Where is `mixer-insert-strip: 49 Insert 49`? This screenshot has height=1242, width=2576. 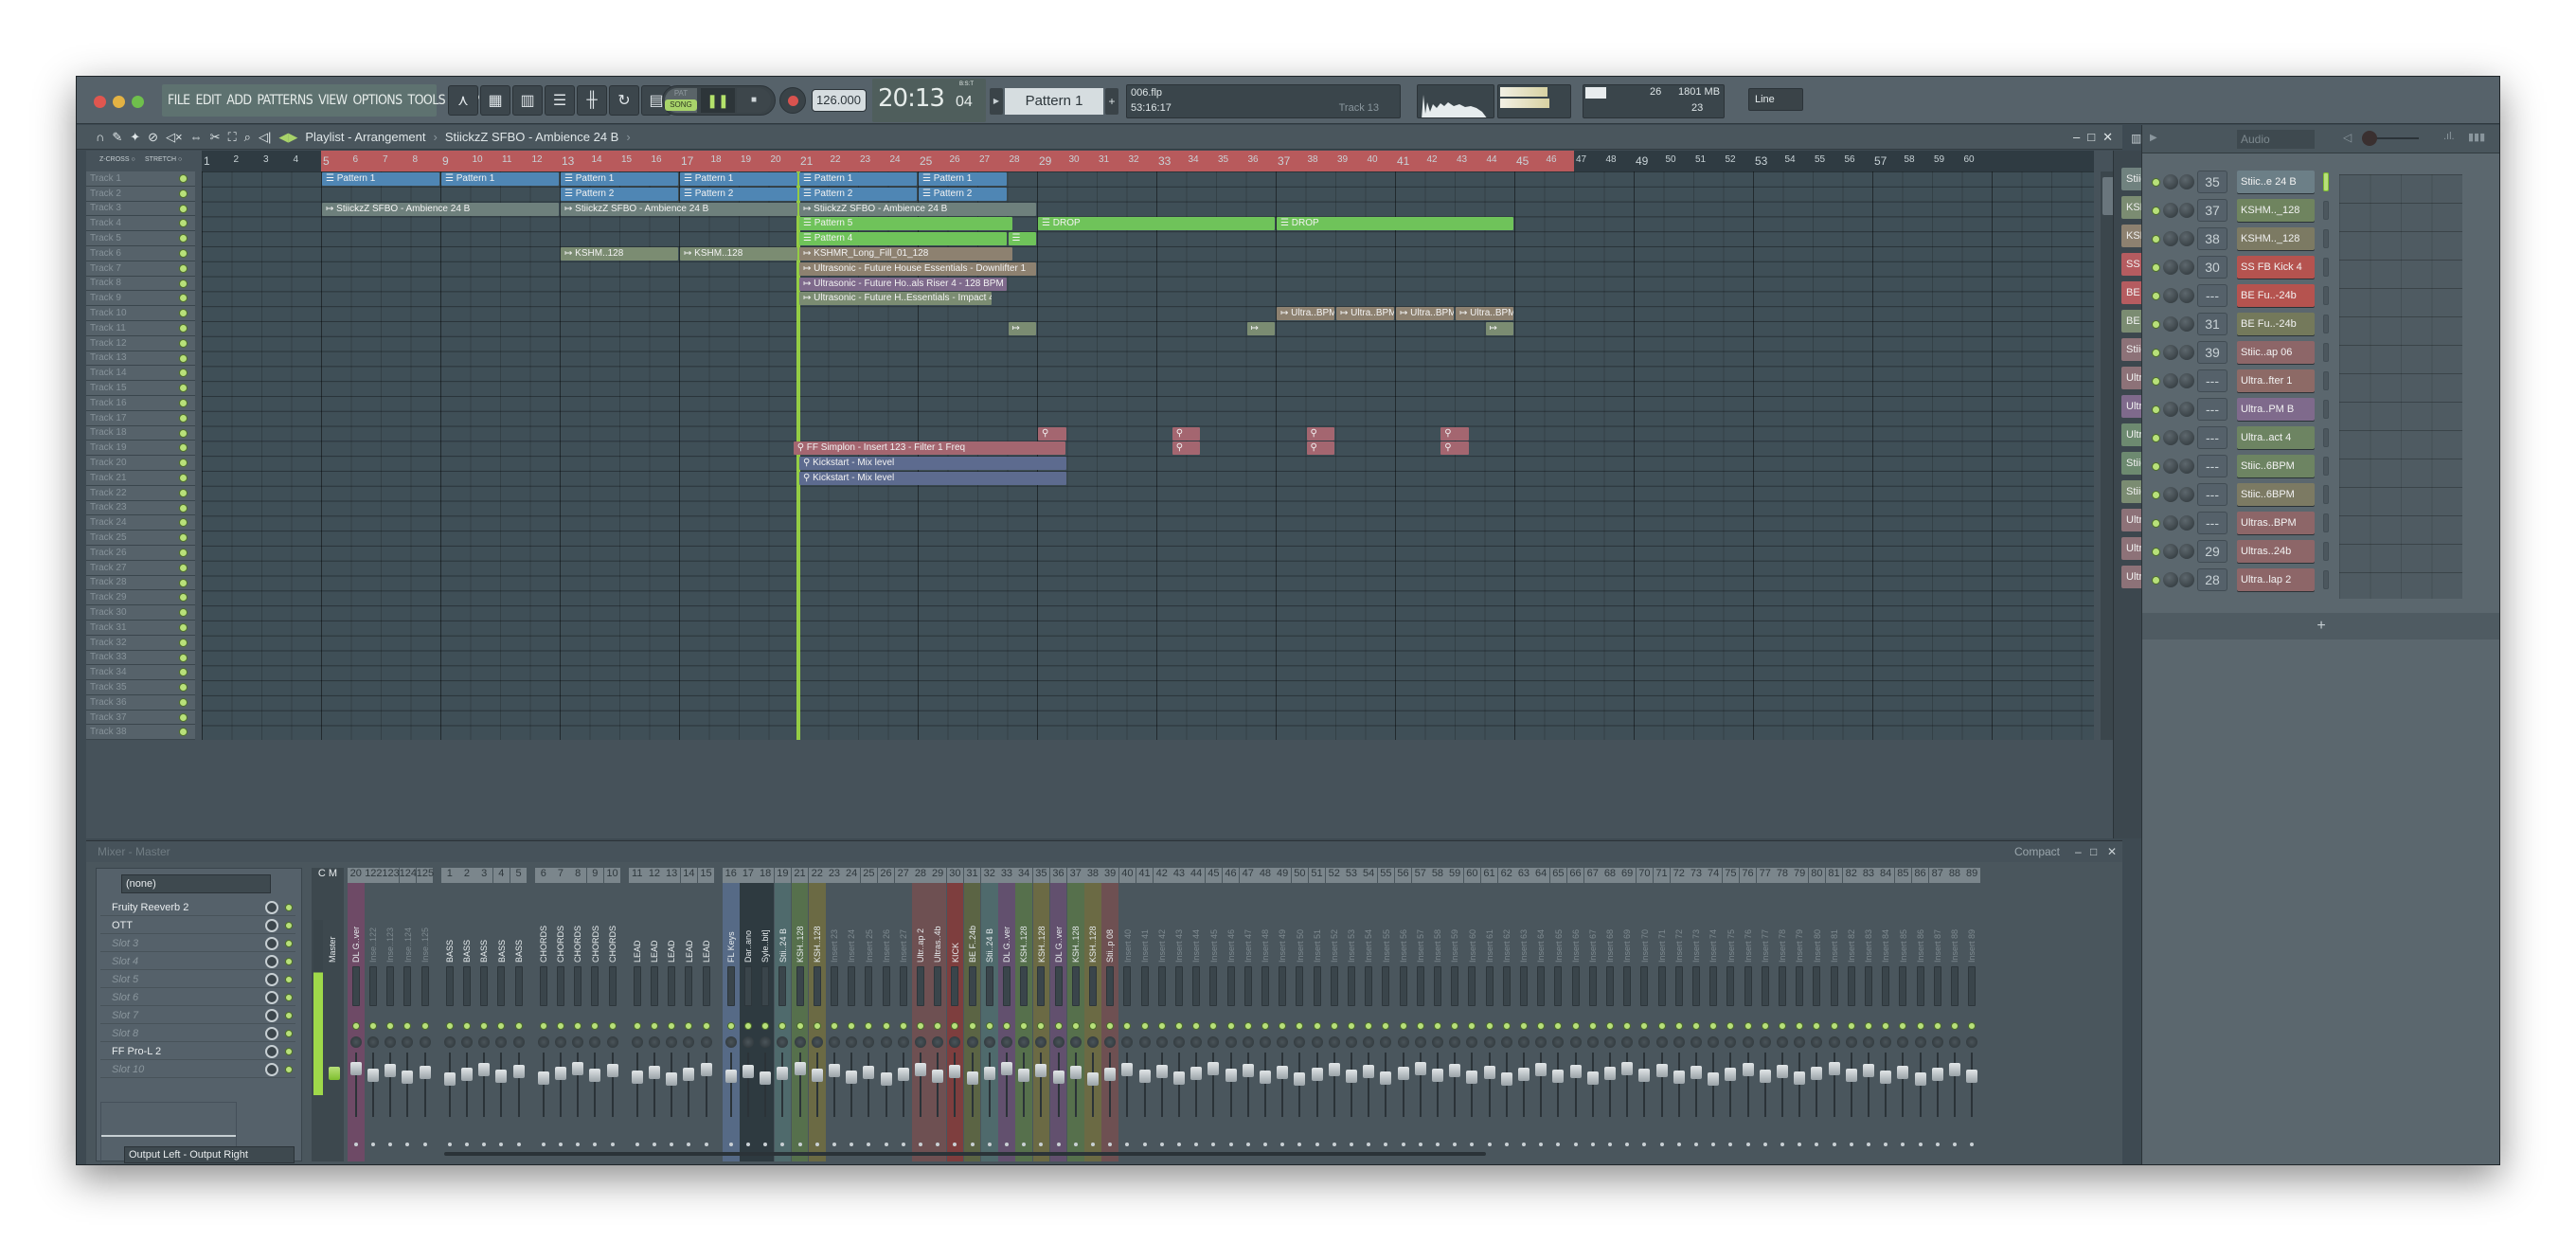 mixer-insert-strip: 49 Insert 49 is located at coordinates (1282, 1014).